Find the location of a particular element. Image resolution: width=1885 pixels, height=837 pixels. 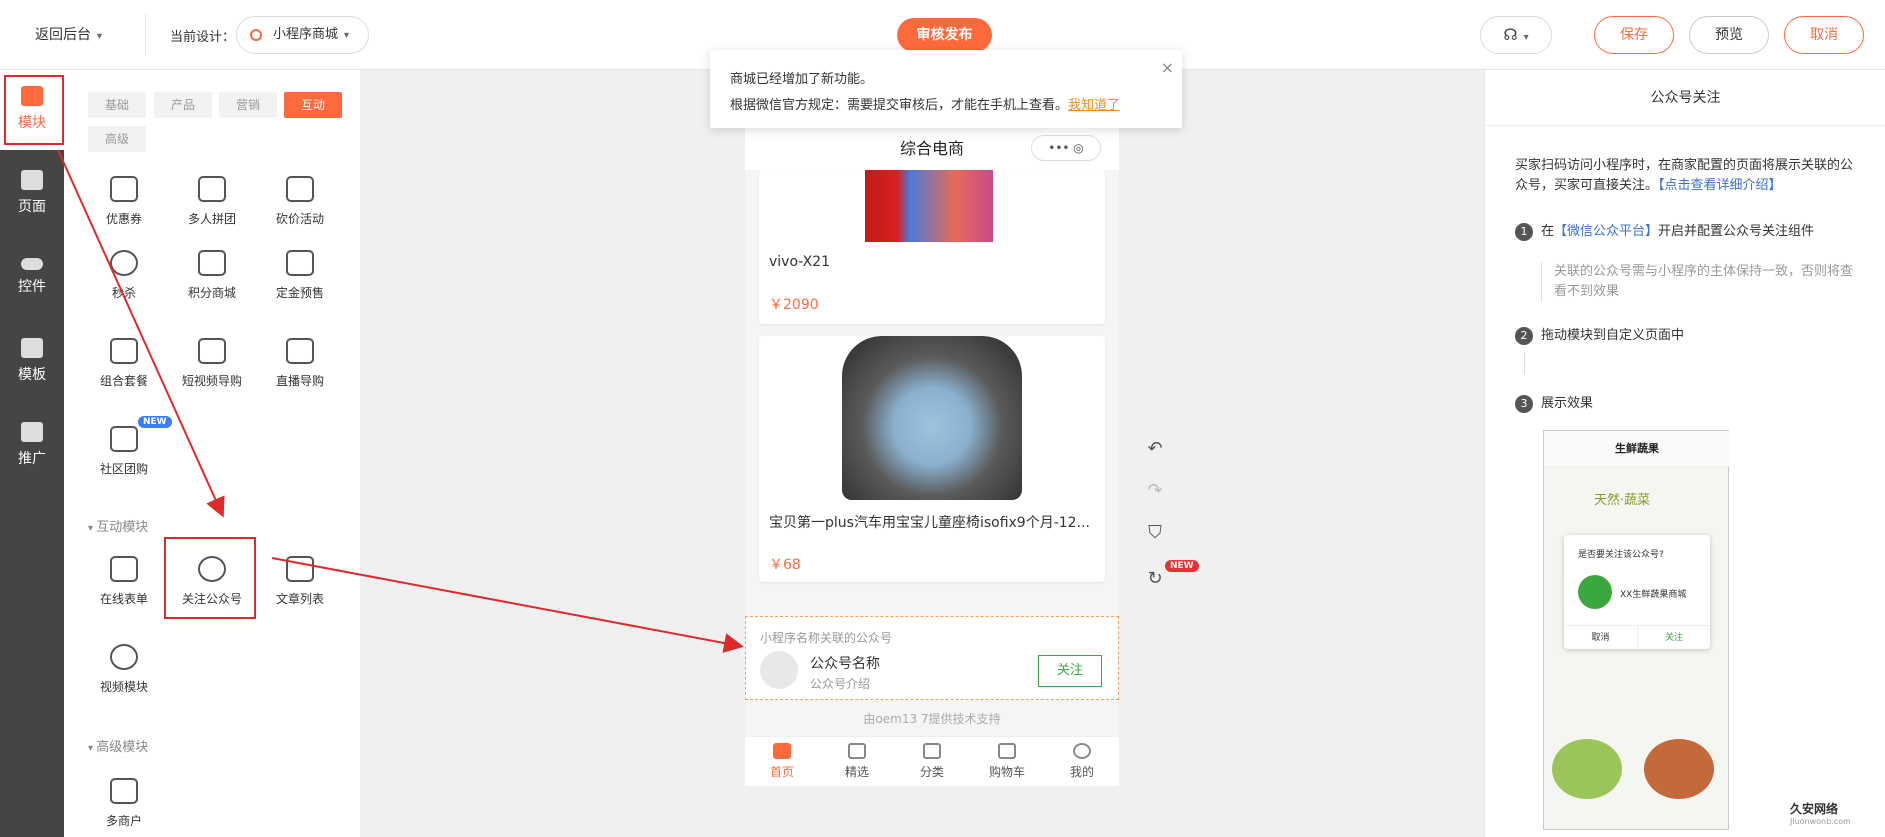

module-flash-sale: 秒杀 is located at coordinates (124, 275).